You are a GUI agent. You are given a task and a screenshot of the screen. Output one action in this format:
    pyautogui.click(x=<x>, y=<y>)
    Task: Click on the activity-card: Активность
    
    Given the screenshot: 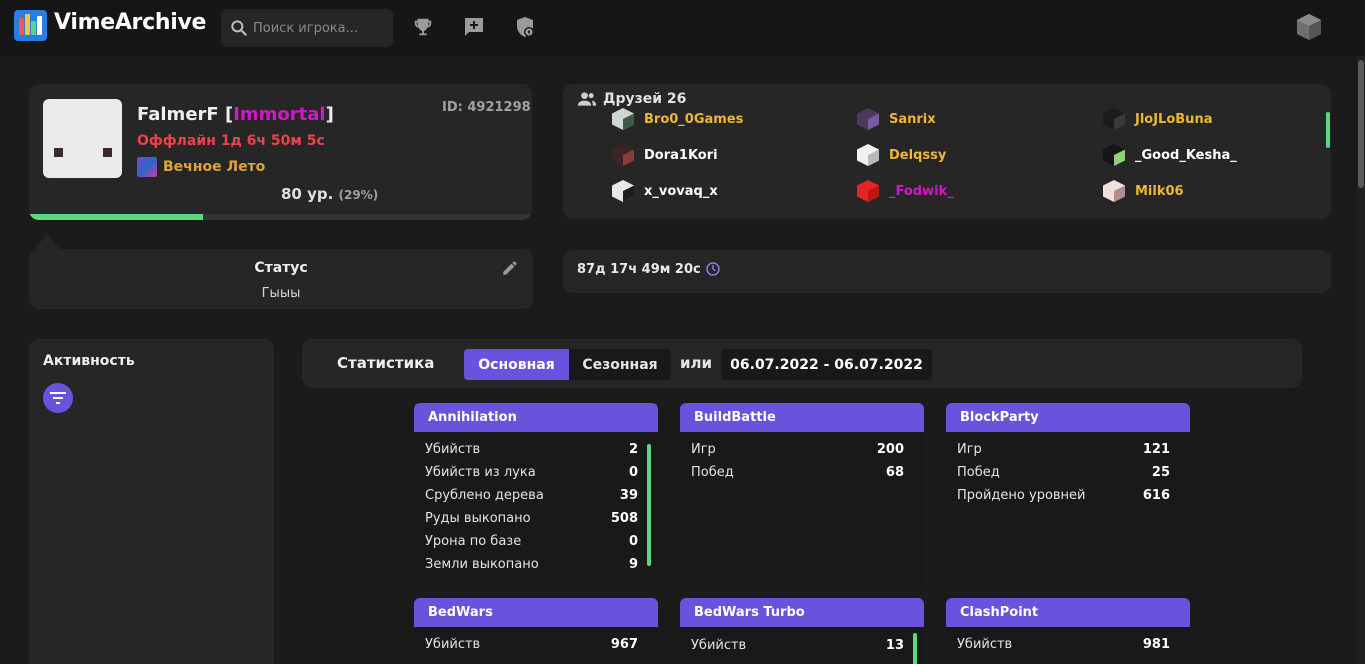 What is the action you would take?
    pyautogui.click(x=151, y=501)
    